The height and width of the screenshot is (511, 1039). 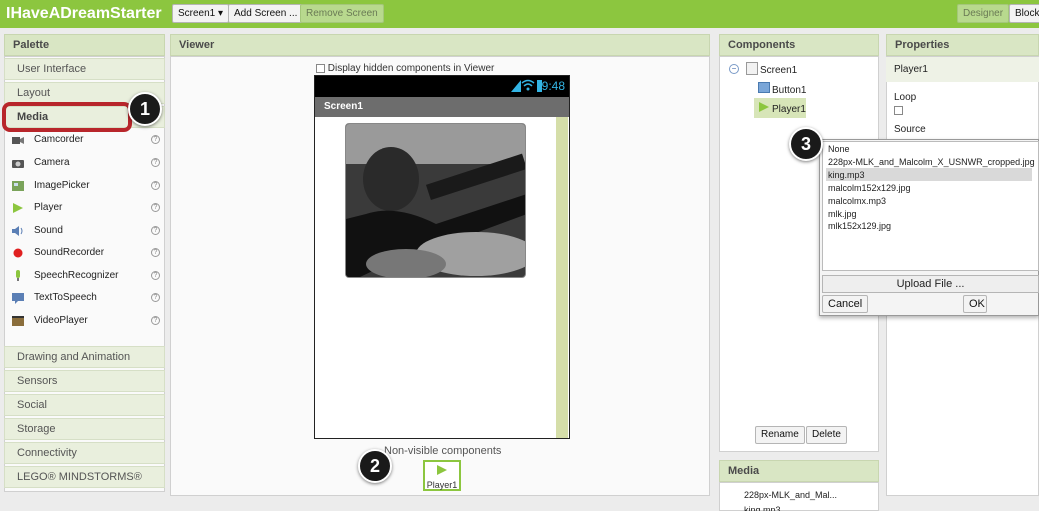 I want to click on delete-button: Delete, so click(x=826, y=435).